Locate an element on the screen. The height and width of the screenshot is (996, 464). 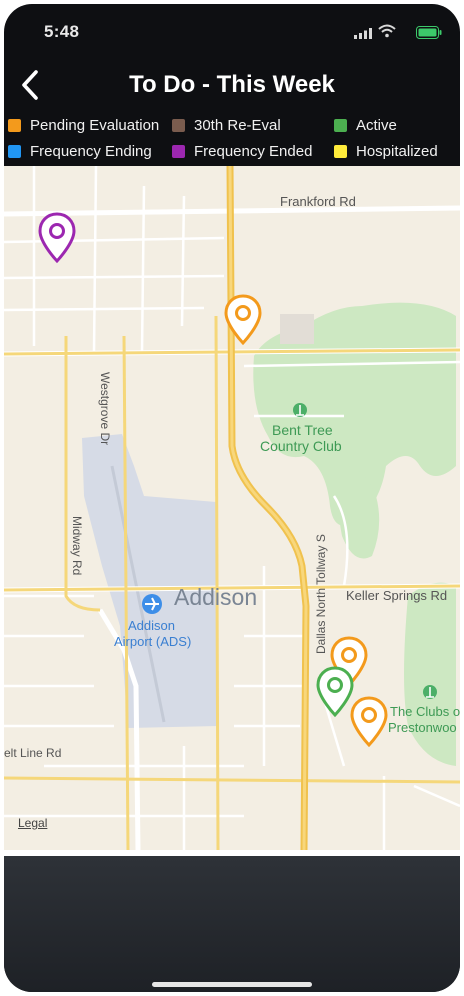
wifi-icon is located at coordinates (387, 31).